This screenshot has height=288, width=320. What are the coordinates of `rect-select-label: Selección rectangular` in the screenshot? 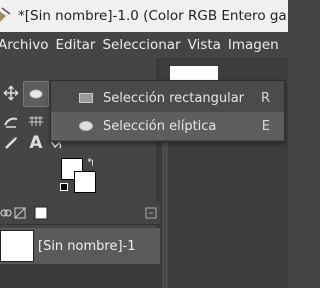 It's located at (174, 98).